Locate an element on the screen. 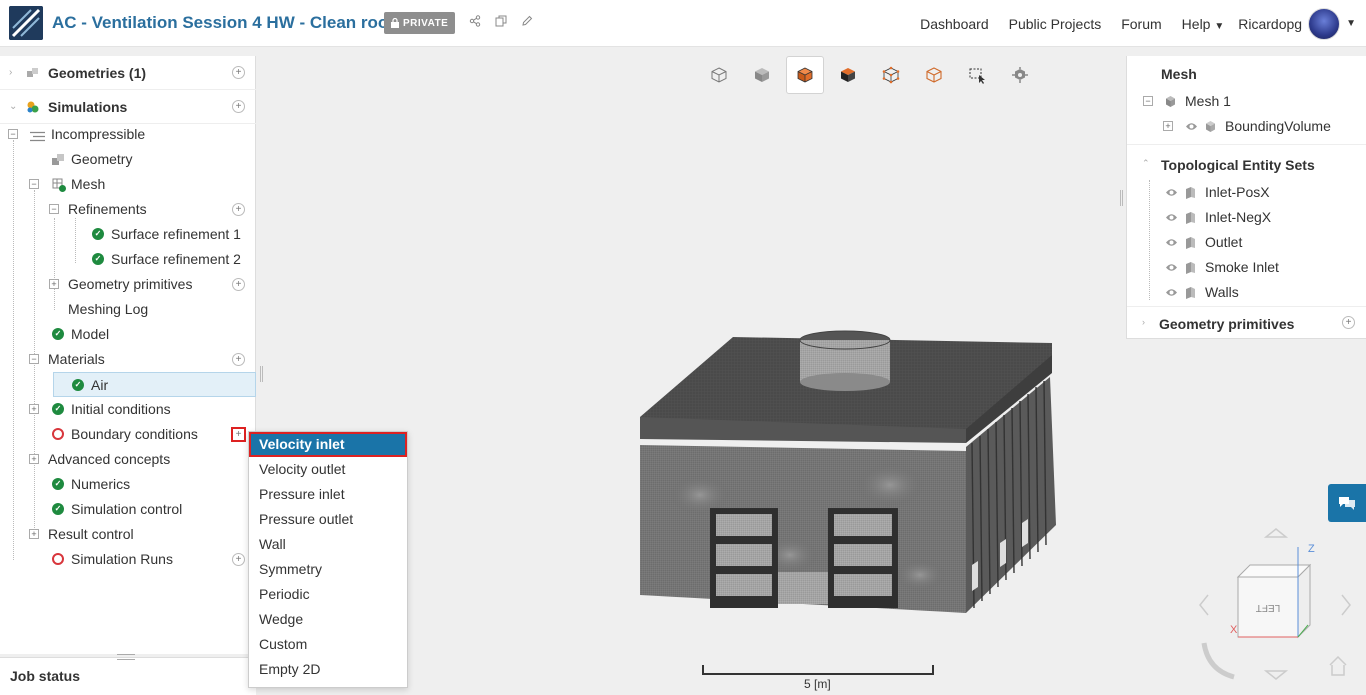  right-panel-resize-handle is located at coordinates (1121, 198).